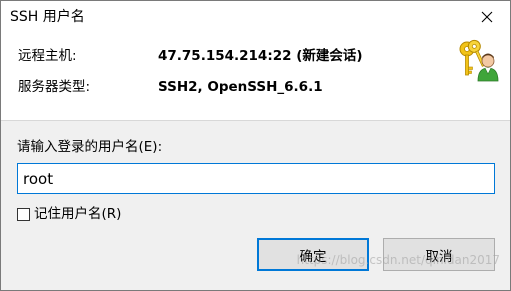 Image resolution: width=511 pixels, height=291 pixels. I want to click on watermark: https://blog.csdn.net/qinidan2017, so click(398, 260).